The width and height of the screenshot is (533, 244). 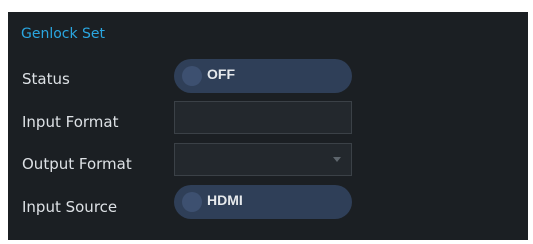 I want to click on input-source-toggle-knob, so click(x=192, y=202).